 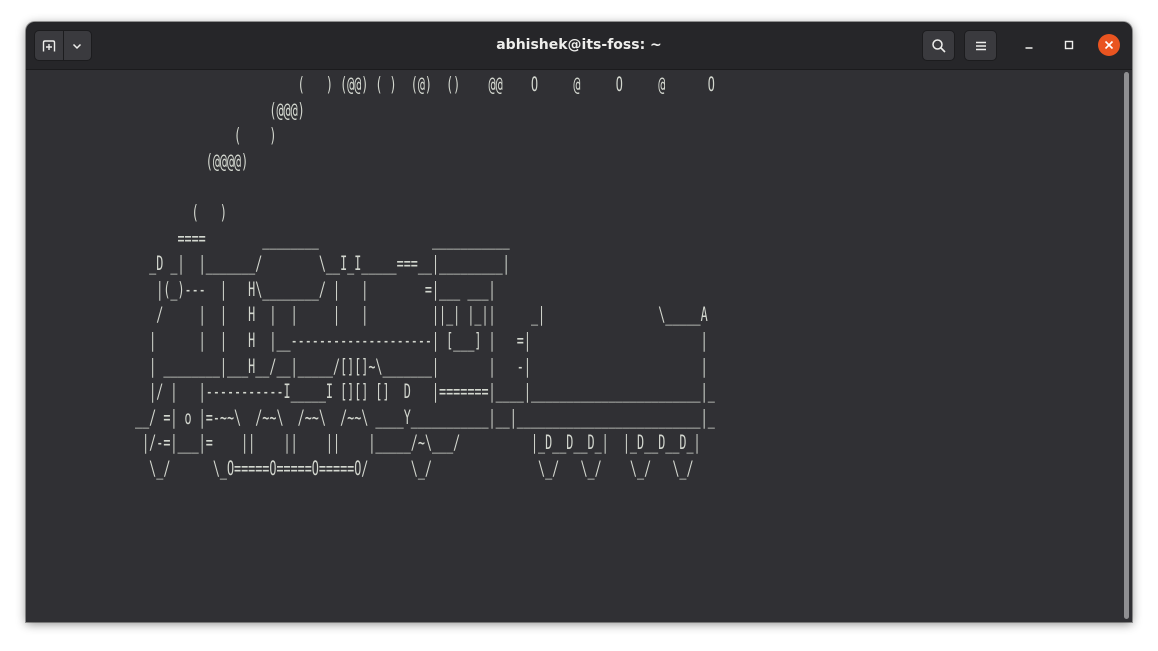 I want to click on search-button, so click(x=938, y=45).